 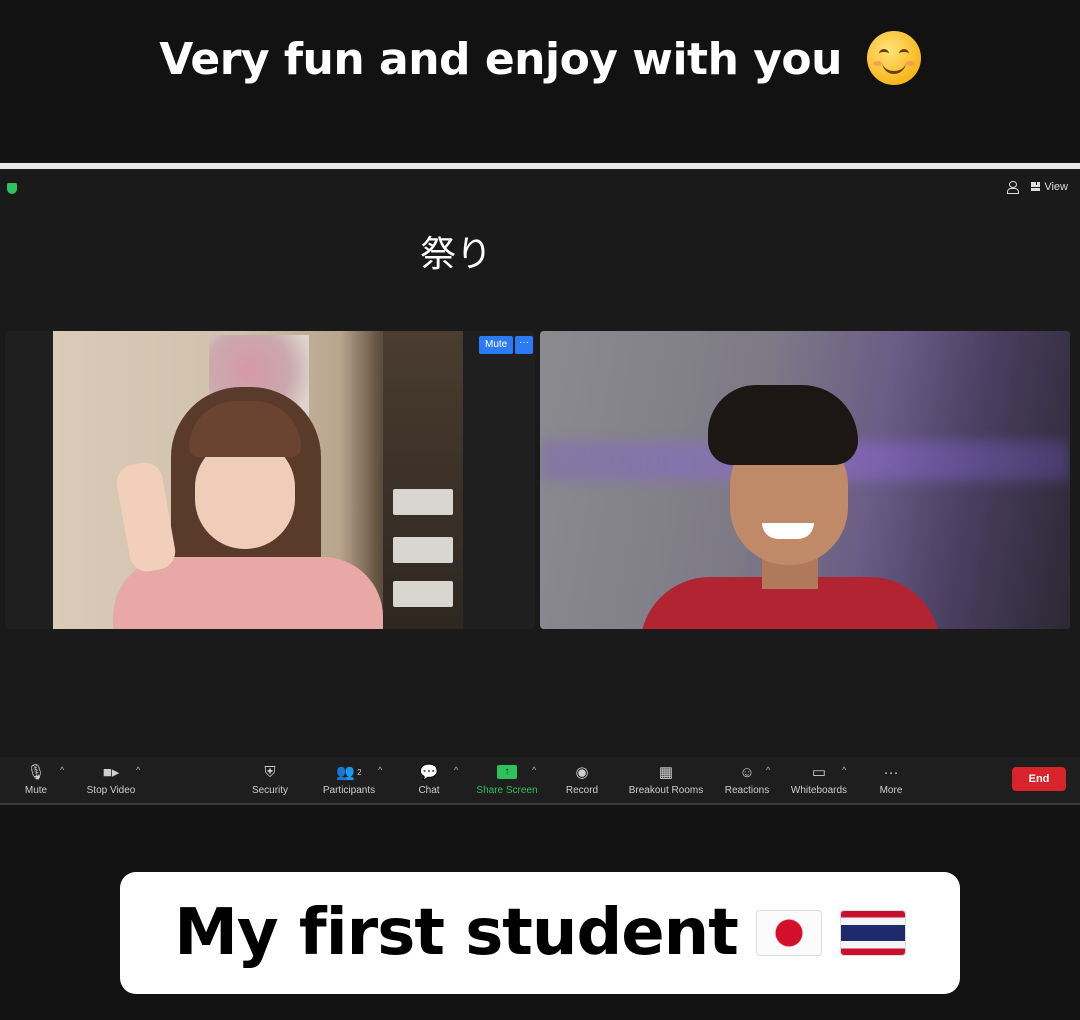 I want to click on encryption-shield-icon, so click(x=12, y=188).